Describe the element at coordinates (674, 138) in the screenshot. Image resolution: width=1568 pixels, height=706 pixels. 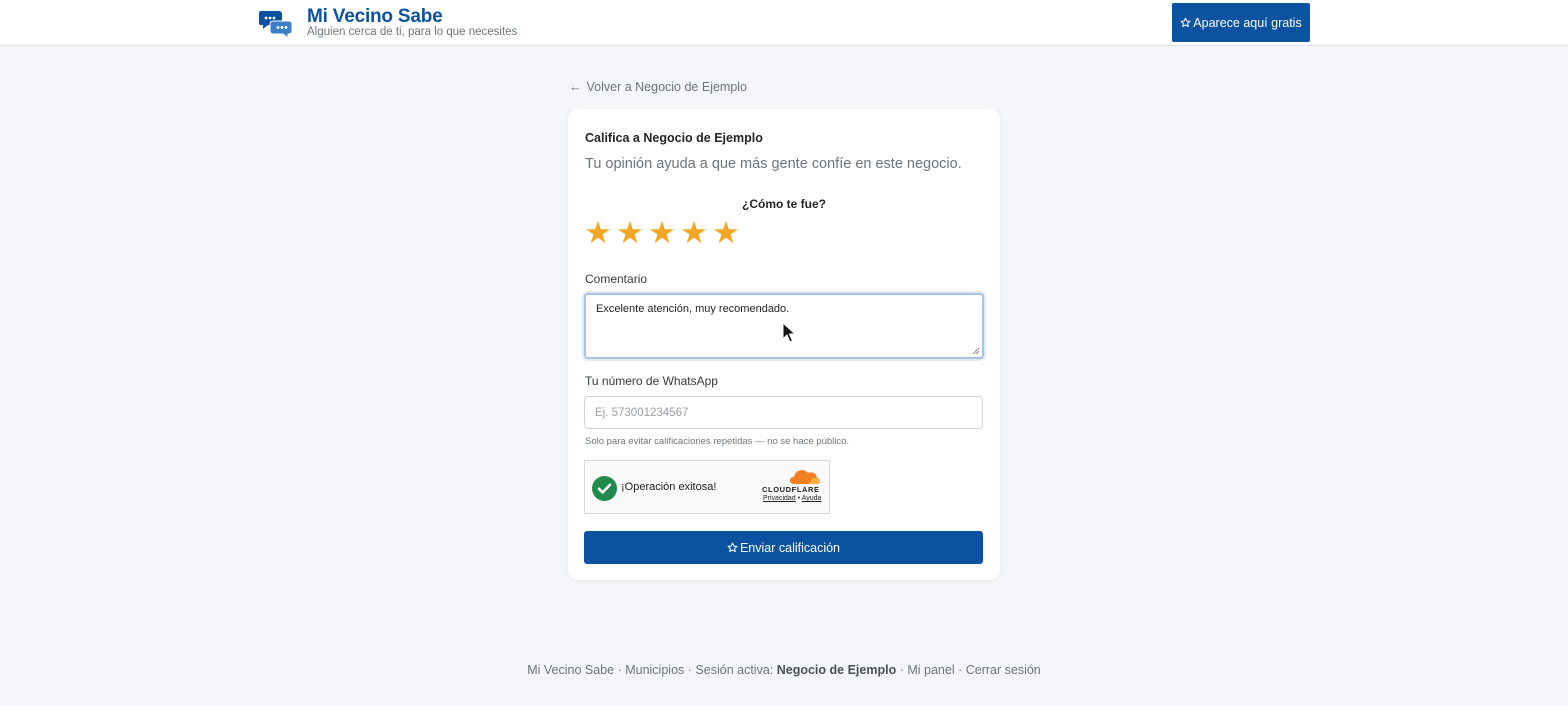
I see `form-title: Califica a Negocio de Ejemplo` at that location.